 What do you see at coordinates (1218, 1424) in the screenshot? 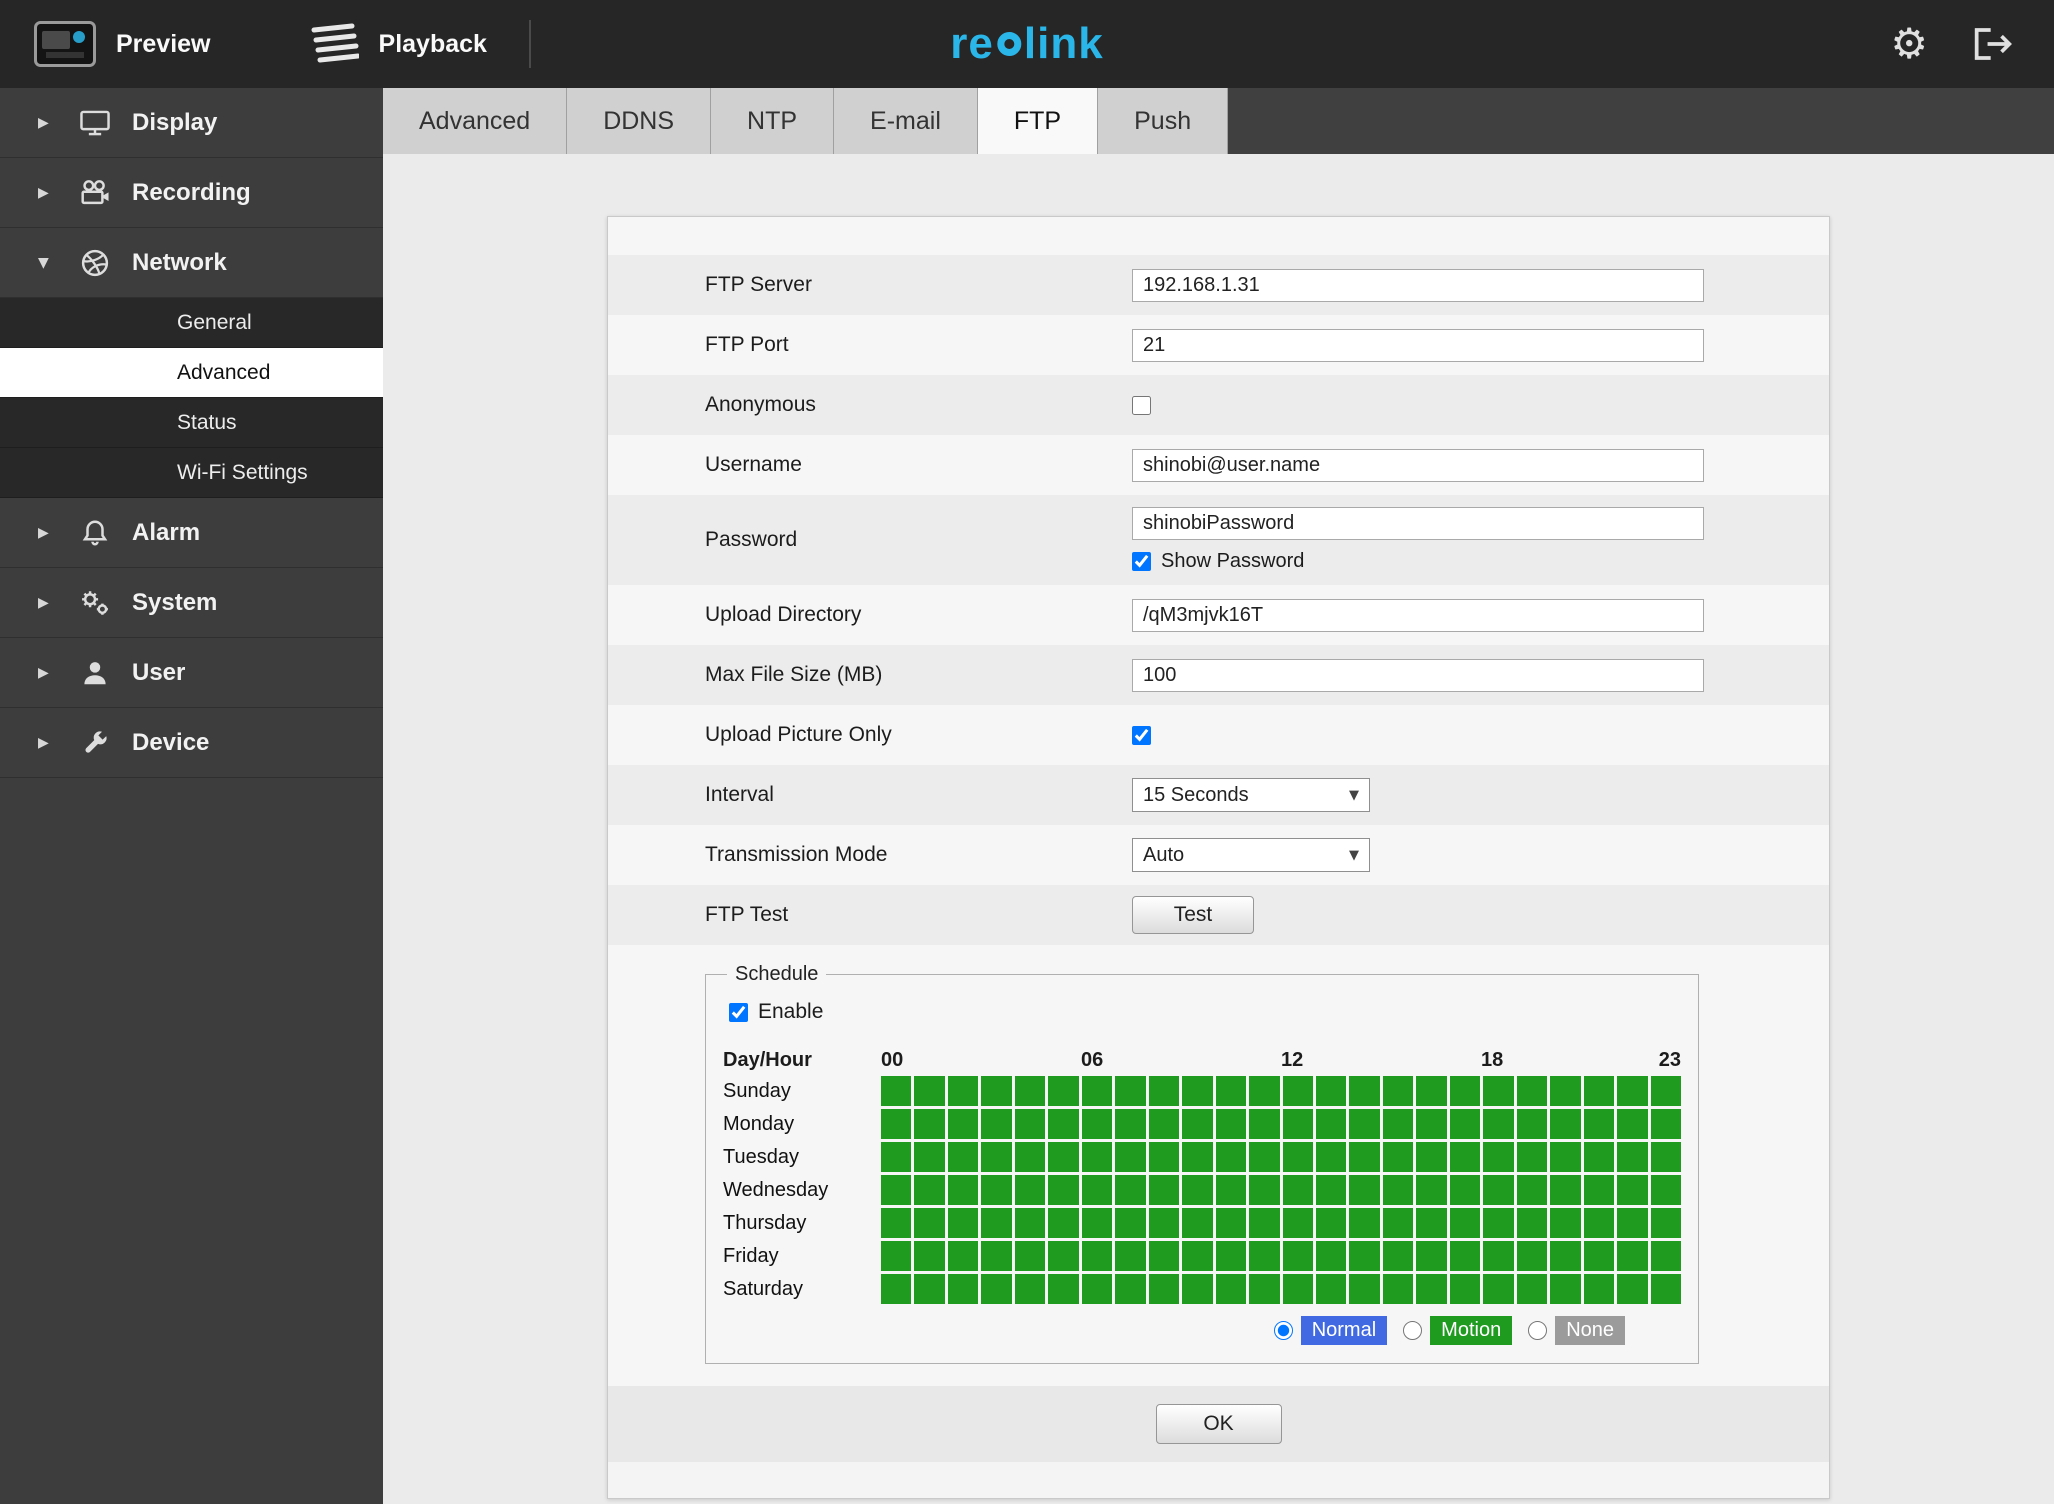
I see `ok-button: OK` at bounding box center [1218, 1424].